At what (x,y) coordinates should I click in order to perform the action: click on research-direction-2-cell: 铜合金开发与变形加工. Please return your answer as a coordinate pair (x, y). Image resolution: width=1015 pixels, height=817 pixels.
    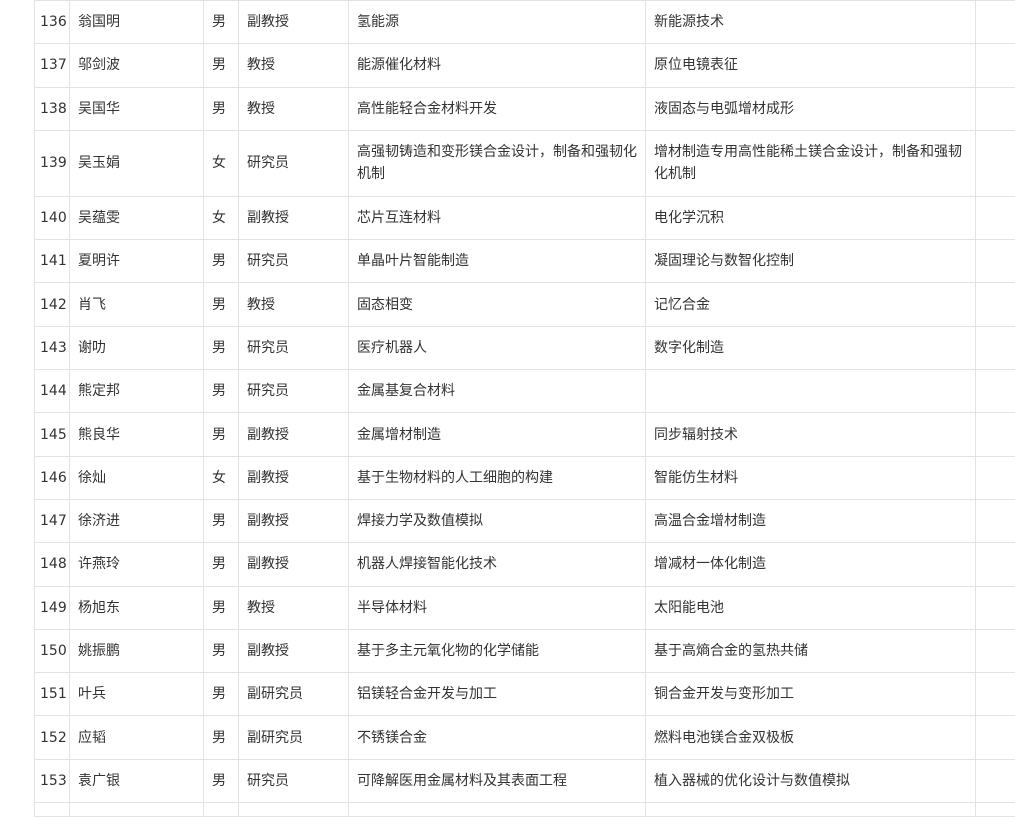
    Looking at the image, I should click on (811, 694).